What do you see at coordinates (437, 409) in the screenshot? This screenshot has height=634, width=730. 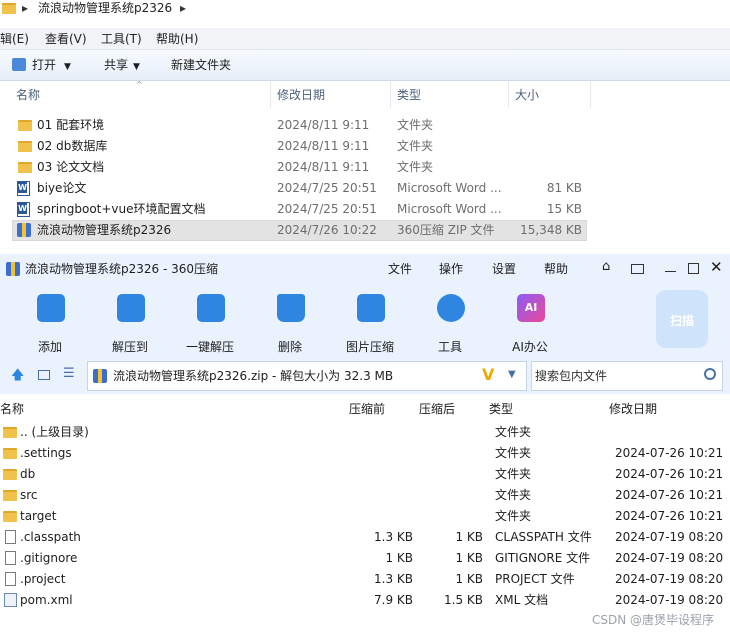 I see `column-after: 压缩后` at bounding box center [437, 409].